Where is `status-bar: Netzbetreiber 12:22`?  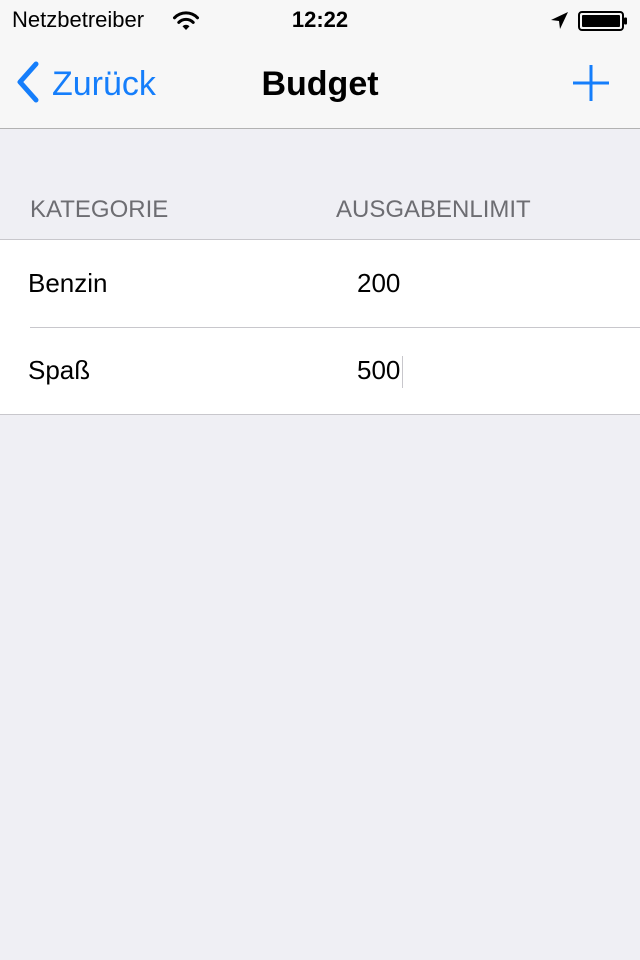
status-bar: Netzbetreiber 12:22 is located at coordinates (320, 20).